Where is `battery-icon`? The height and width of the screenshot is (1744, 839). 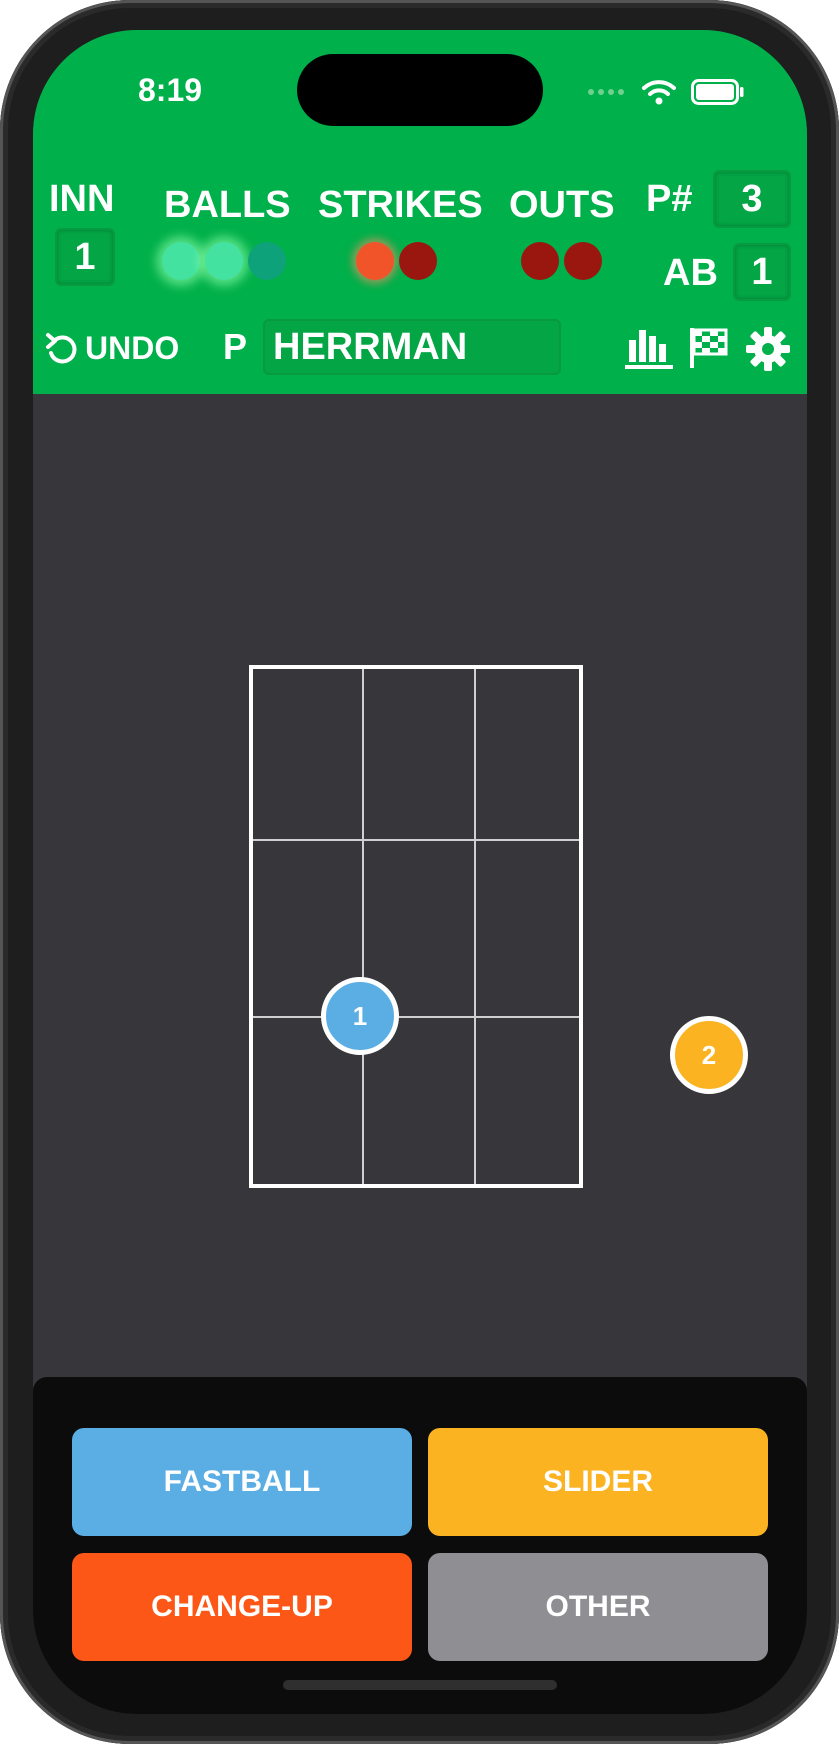 battery-icon is located at coordinates (717, 92).